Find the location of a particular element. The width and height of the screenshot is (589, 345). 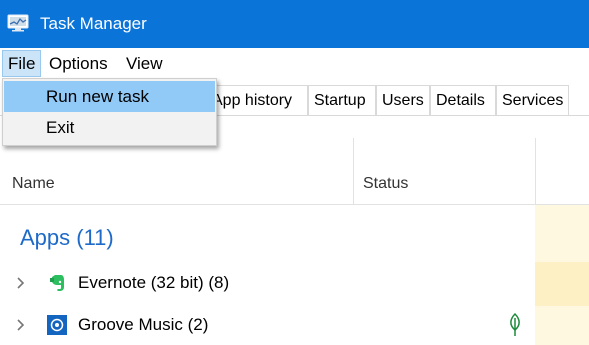

group-title-apps: Apps (11) is located at coordinates (67, 238).